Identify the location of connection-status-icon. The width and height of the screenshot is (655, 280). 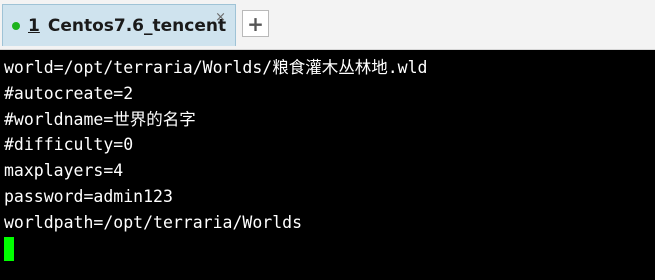
(16, 25).